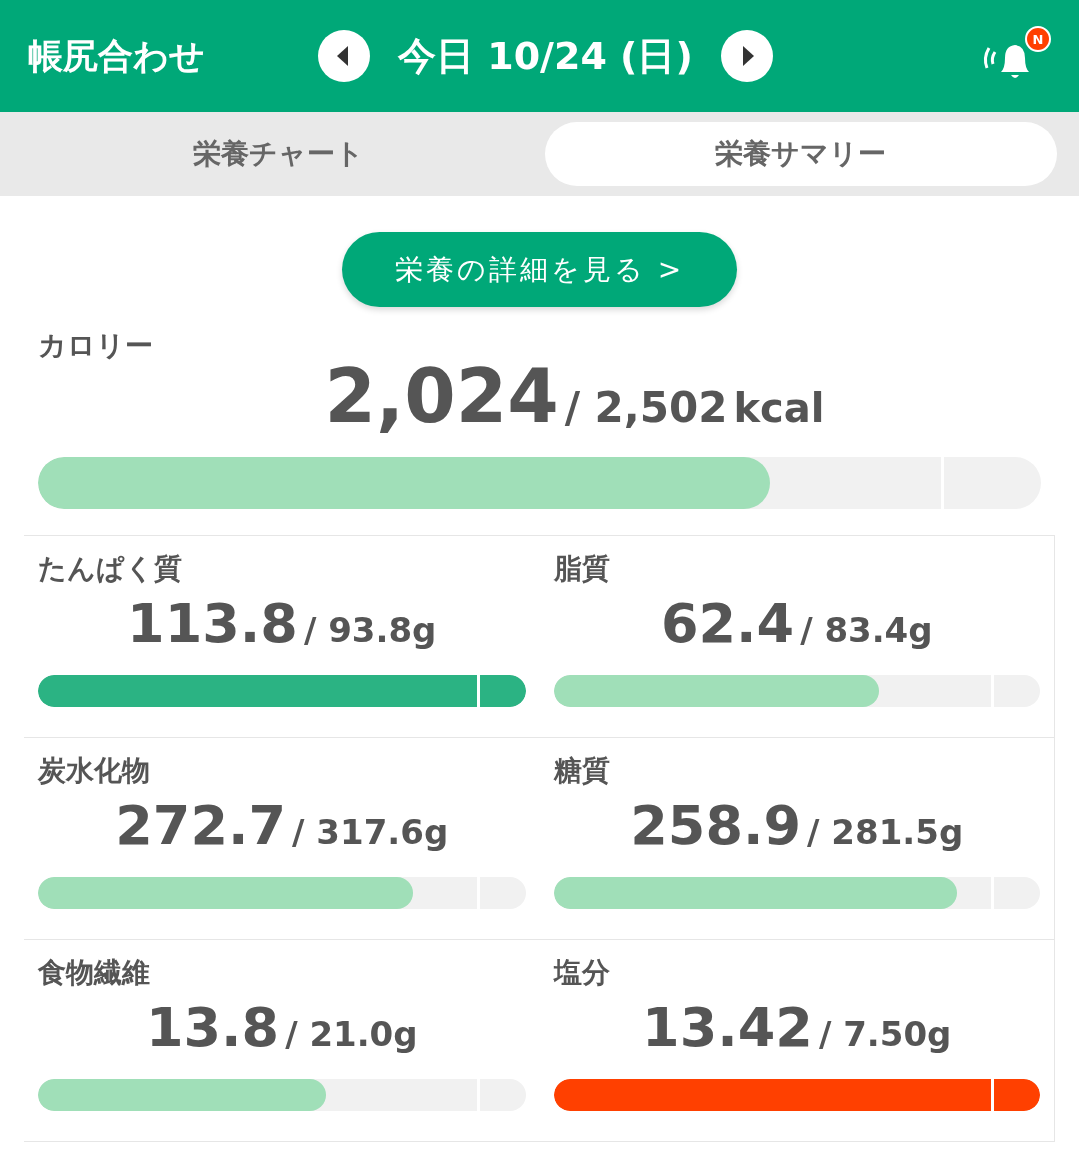  Describe the element at coordinates (646, 407) in the screenshot. I see `calorie-target: / 2,502` at that location.